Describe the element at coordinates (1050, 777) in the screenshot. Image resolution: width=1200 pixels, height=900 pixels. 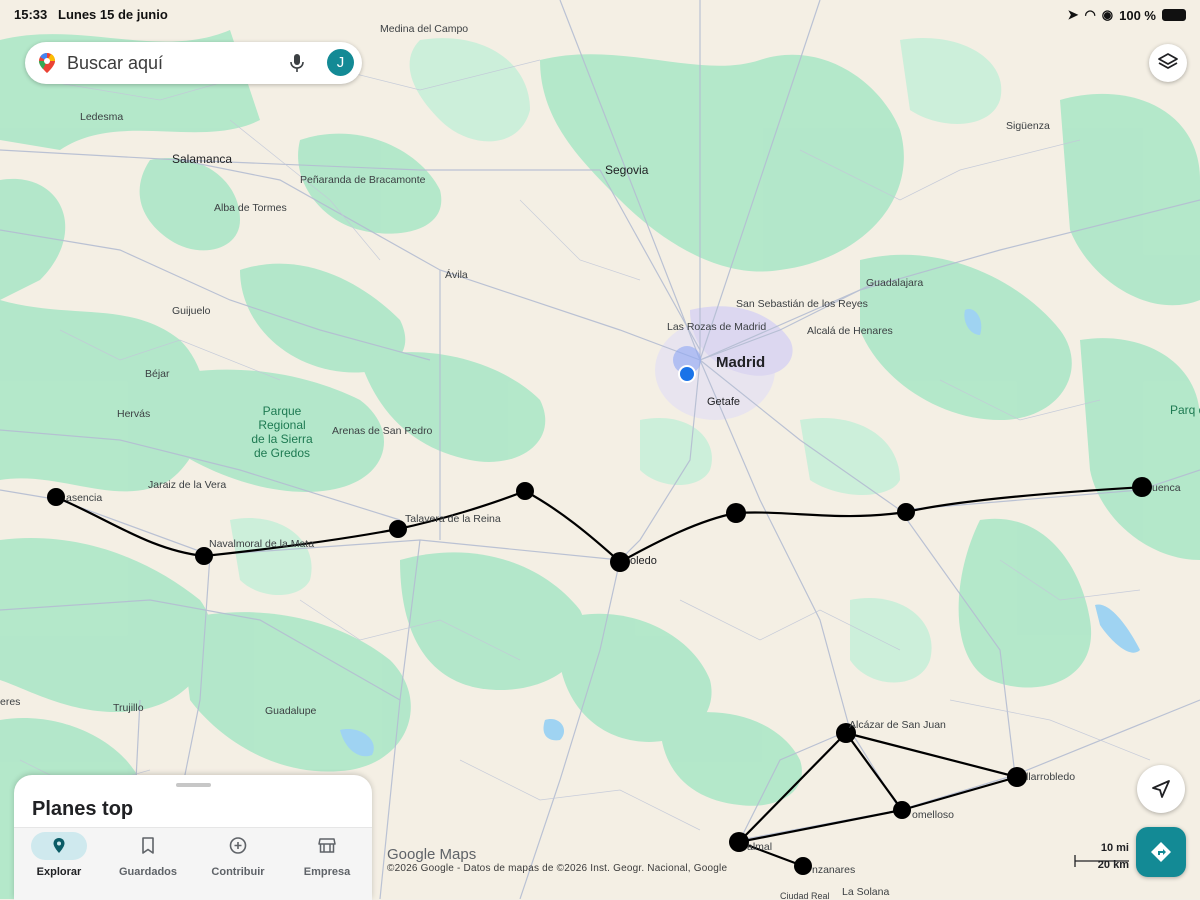
I see `label-villarrobledo: llarrobledo` at that location.